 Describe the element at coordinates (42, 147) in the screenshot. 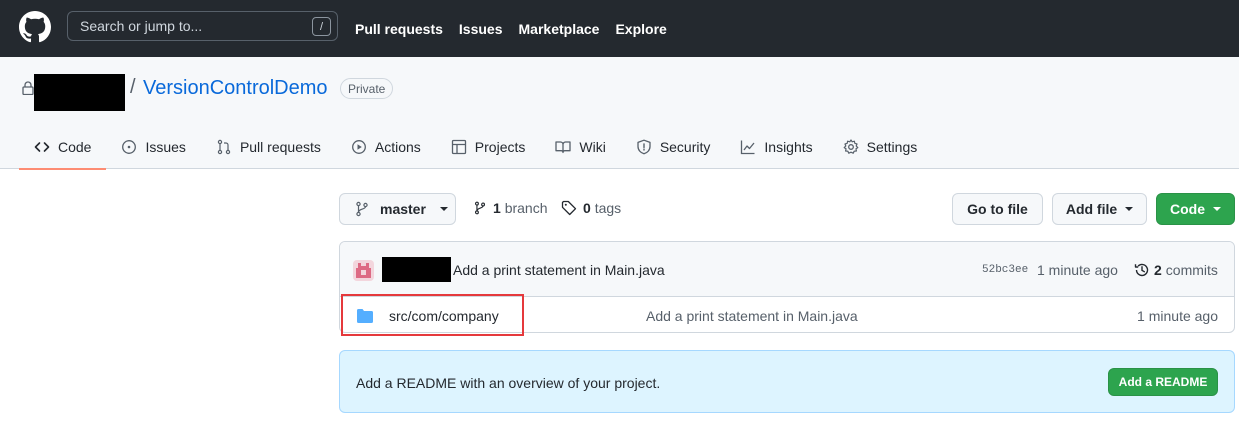

I see `code-icon` at that location.